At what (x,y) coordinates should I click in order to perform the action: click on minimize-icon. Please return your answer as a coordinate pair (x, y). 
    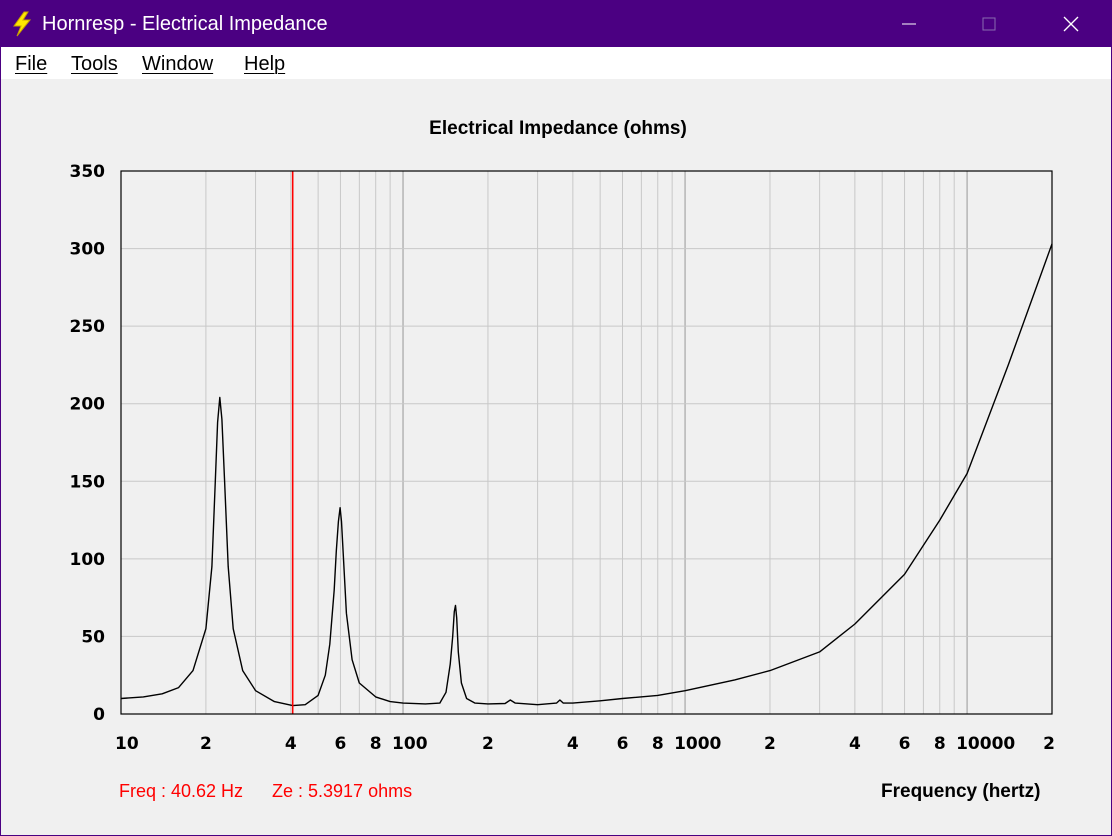
    Looking at the image, I should click on (909, 24).